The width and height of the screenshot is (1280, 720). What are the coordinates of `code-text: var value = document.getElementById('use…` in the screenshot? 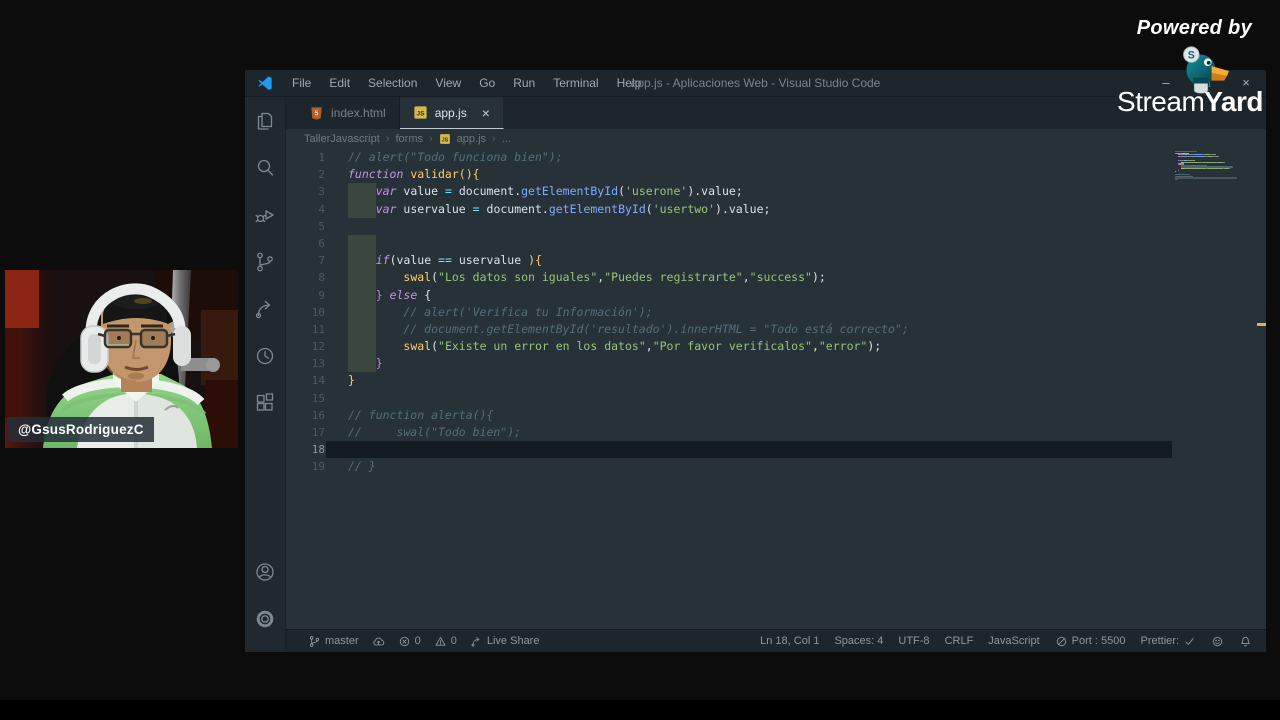 It's located at (559, 191).